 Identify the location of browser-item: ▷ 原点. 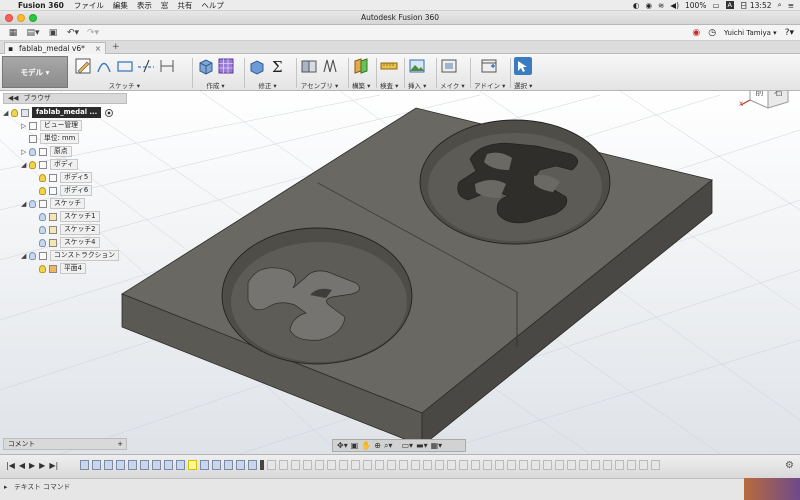
(65, 151).